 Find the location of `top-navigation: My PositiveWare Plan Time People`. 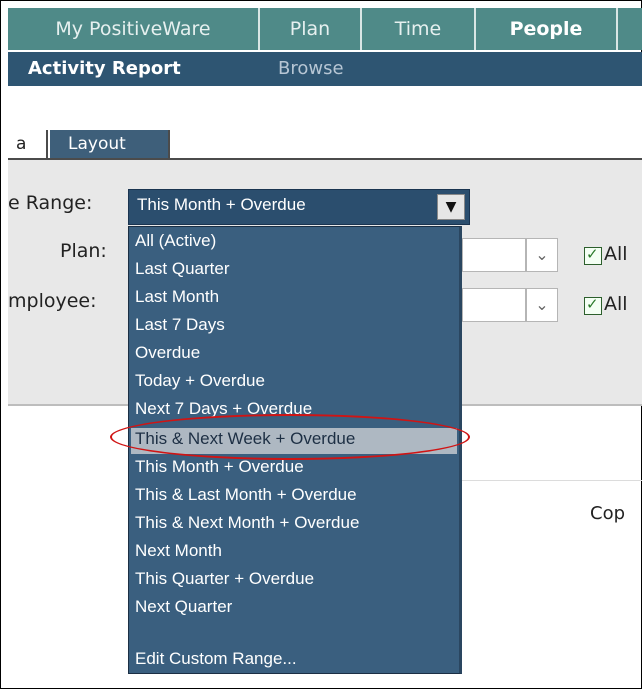

top-navigation: My PositiveWare Plan Time People is located at coordinates (325, 29).